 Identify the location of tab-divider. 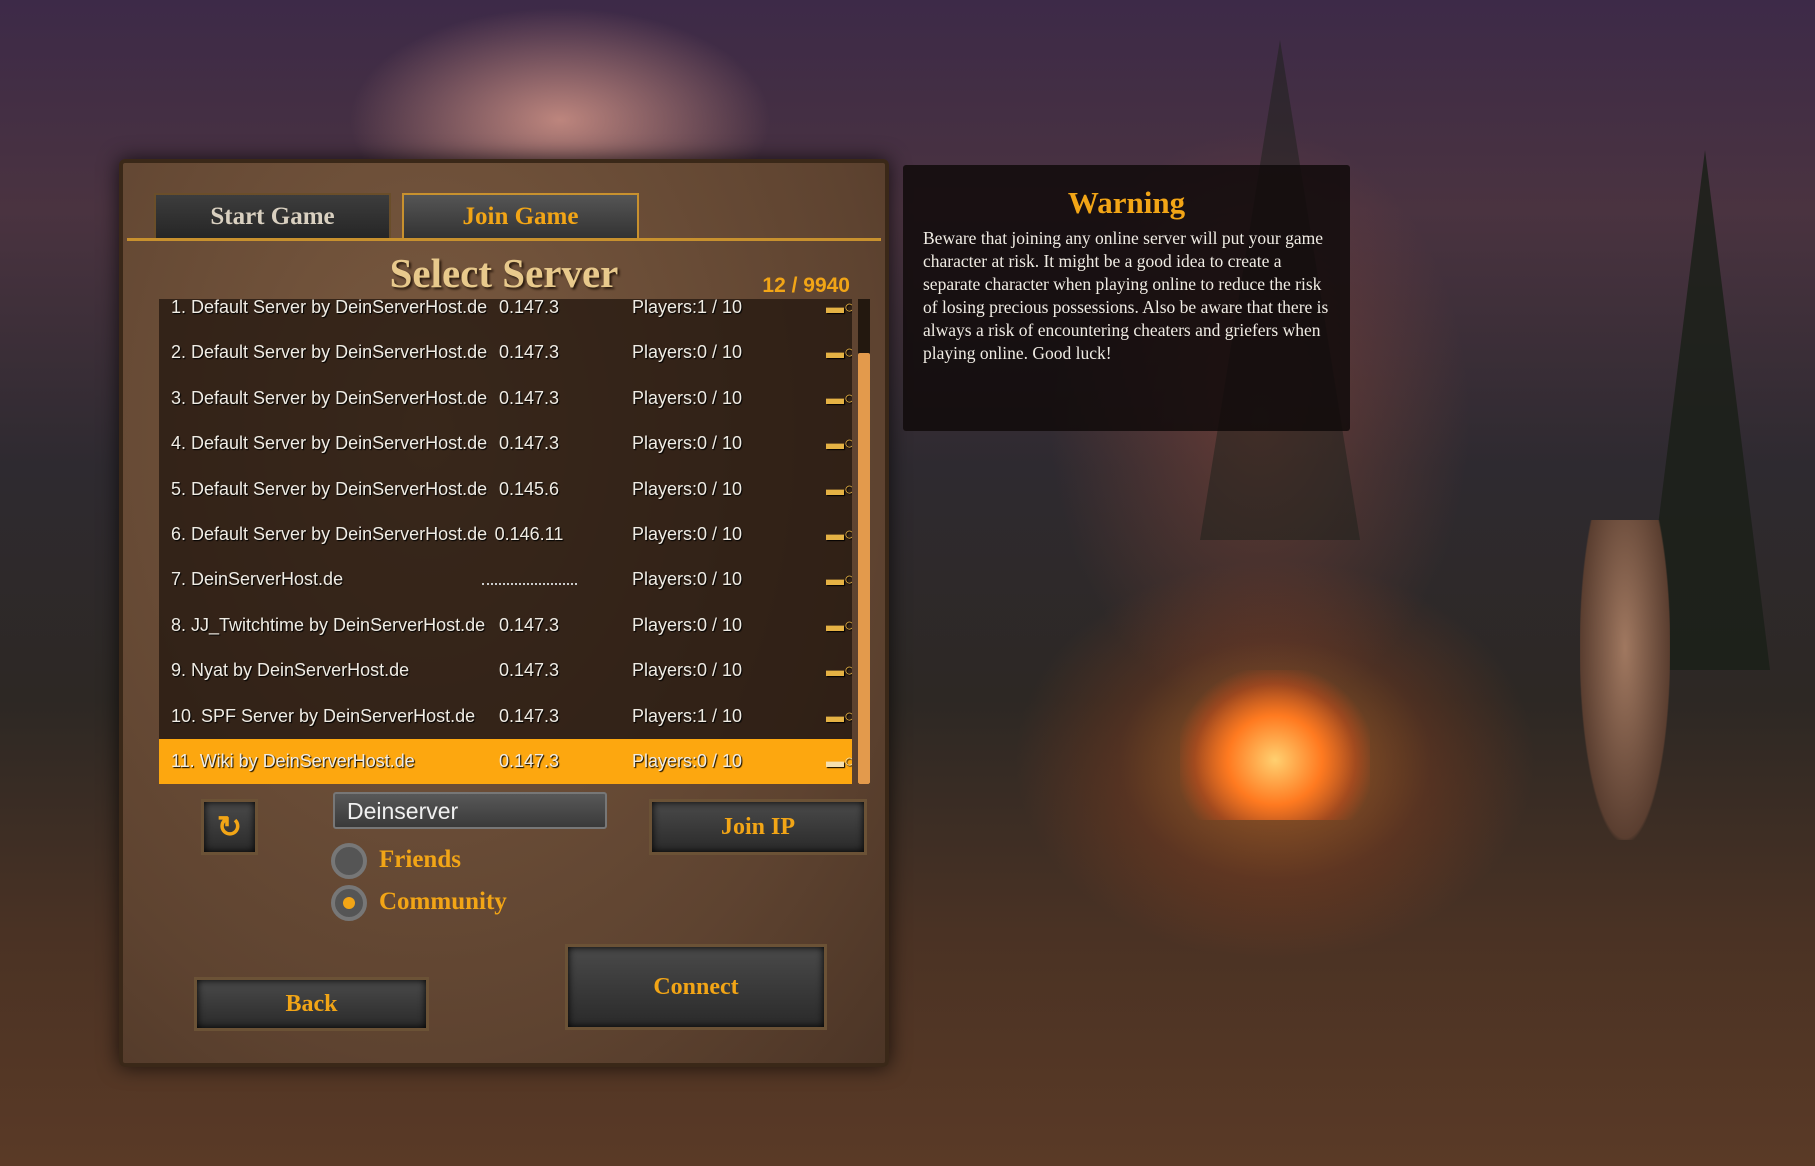
(504, 239).